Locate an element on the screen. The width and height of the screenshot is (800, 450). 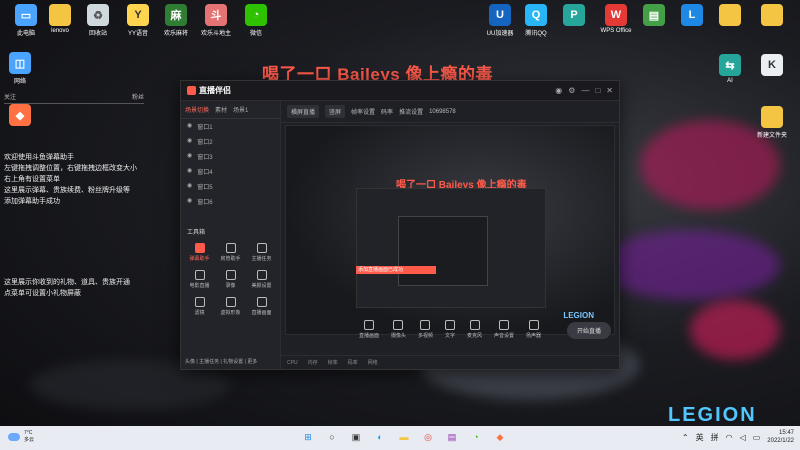
tool-streamer-task: 主播任务 is located at coordinates (261, 252).